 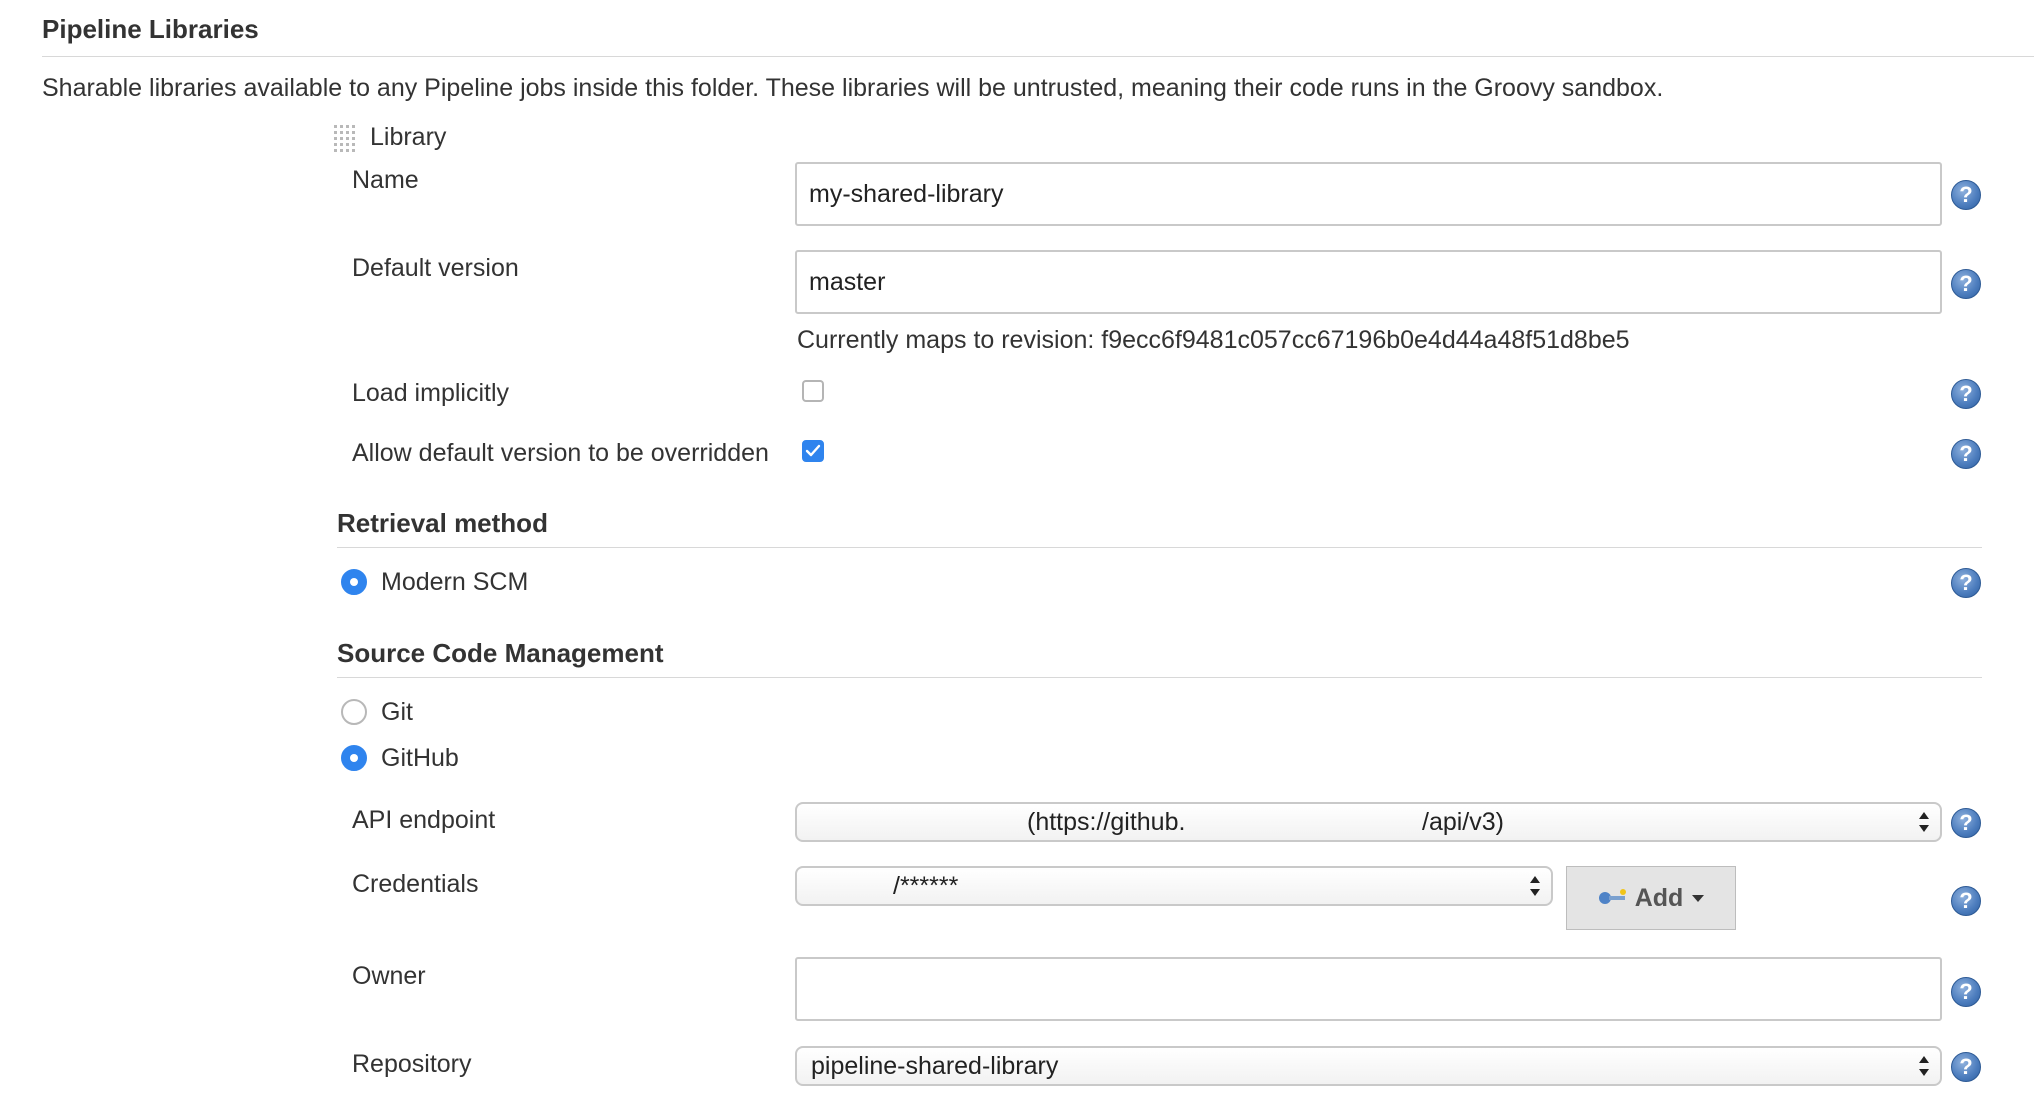 I want to click on api-endpoint-label: API endpoint, so click(x=424, y=820).